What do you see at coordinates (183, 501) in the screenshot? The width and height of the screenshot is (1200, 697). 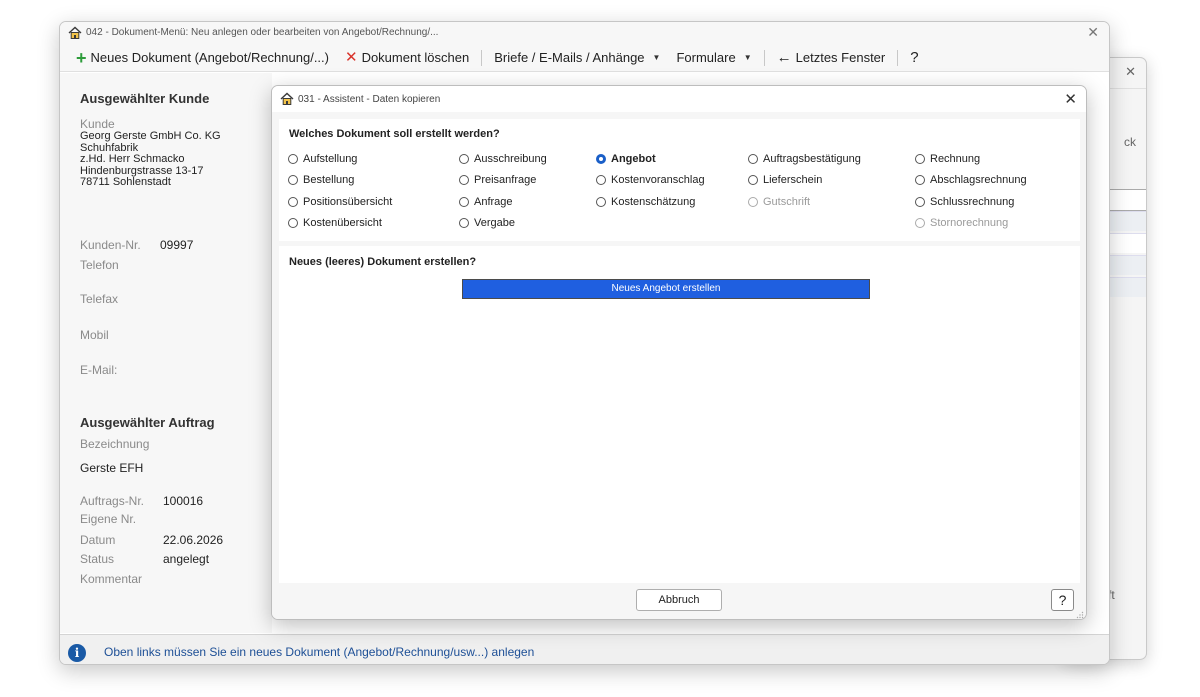 I see `order-number: 100016` at bounding box center [183, 501].